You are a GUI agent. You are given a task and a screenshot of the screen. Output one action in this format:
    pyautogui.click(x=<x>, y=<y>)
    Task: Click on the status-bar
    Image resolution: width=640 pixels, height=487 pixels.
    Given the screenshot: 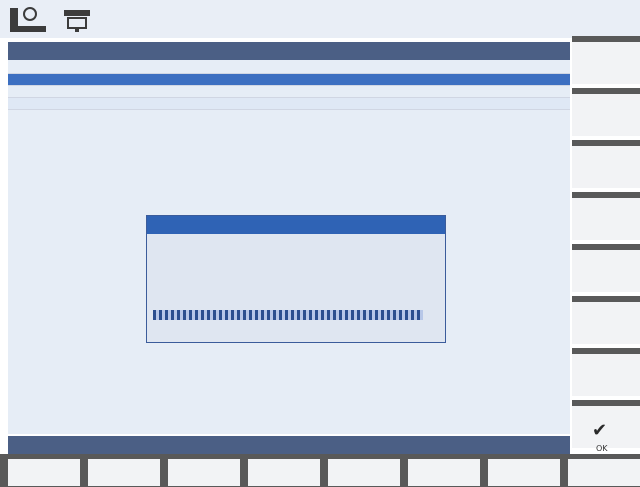 What is the action you would take?
    pyautogui.click(x=289, y=445)
    